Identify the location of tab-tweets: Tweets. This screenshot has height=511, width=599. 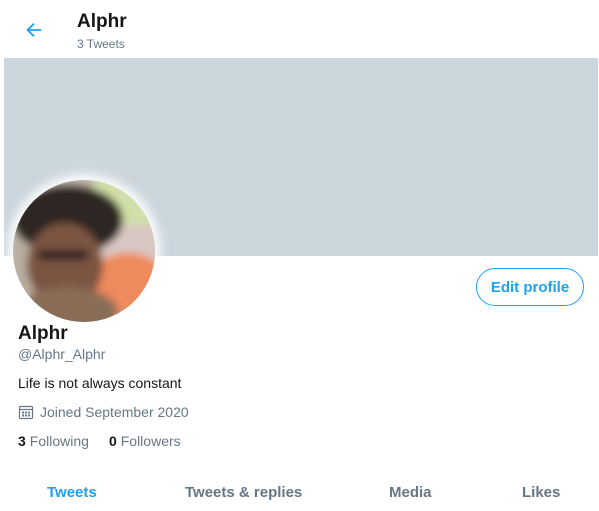
(72, 492).